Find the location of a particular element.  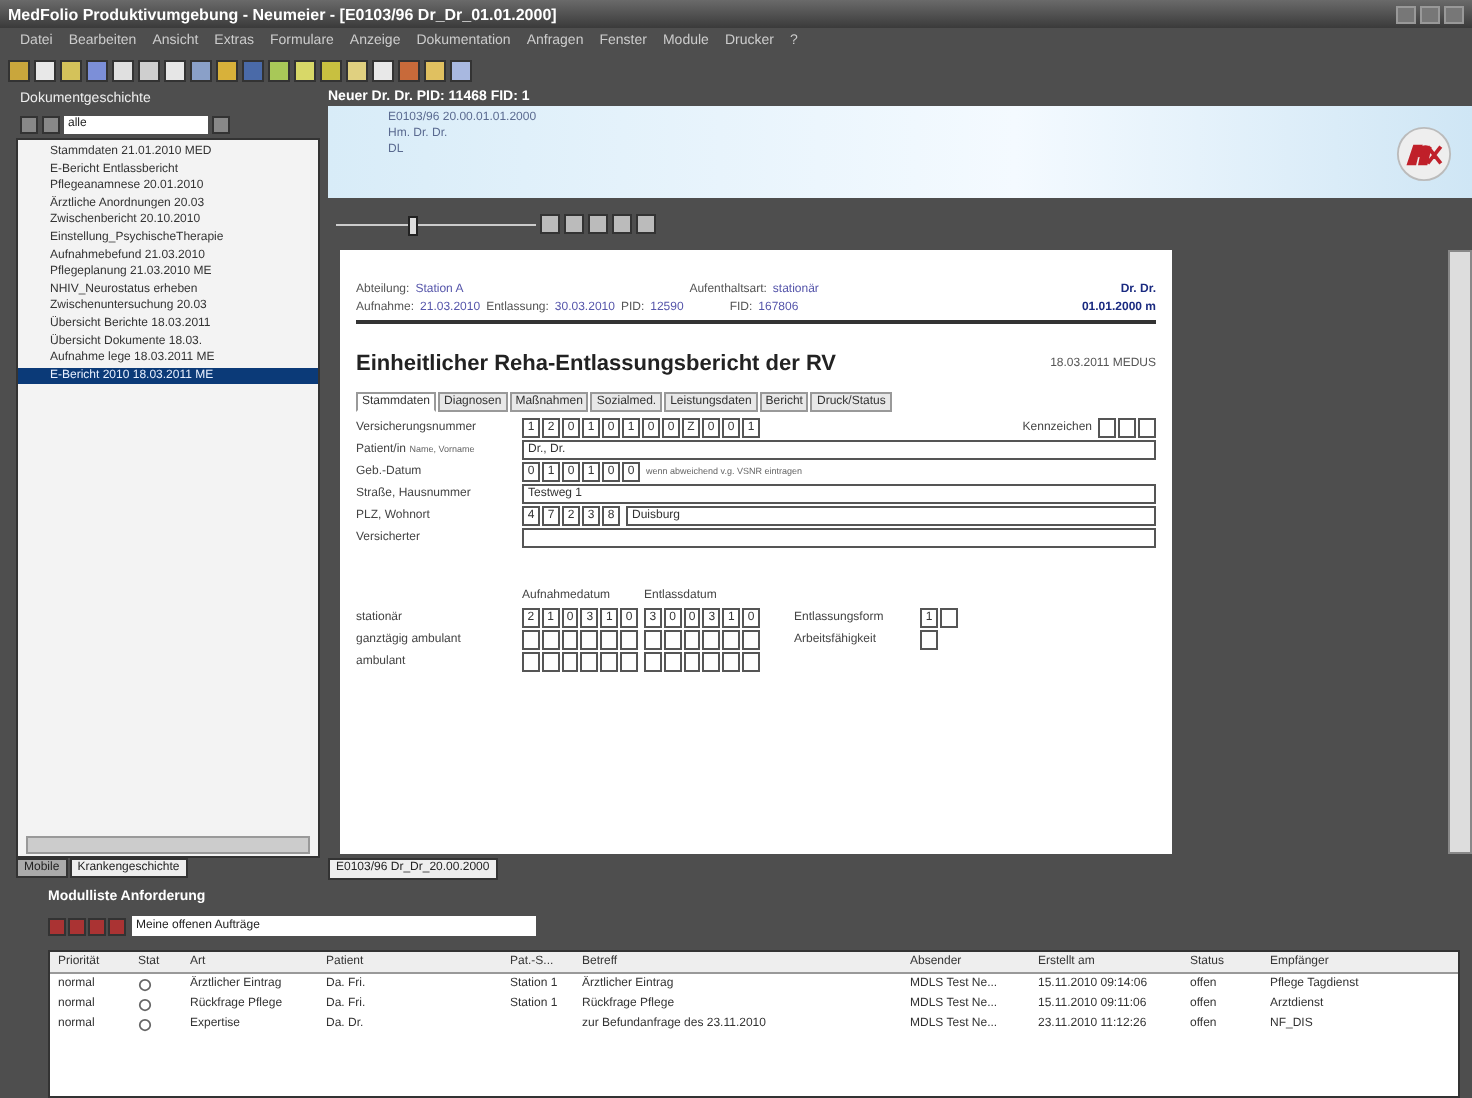

form-title: Einheitlicher Reha-Entlassungsbericht der RV is located at coordinates (596, 364).